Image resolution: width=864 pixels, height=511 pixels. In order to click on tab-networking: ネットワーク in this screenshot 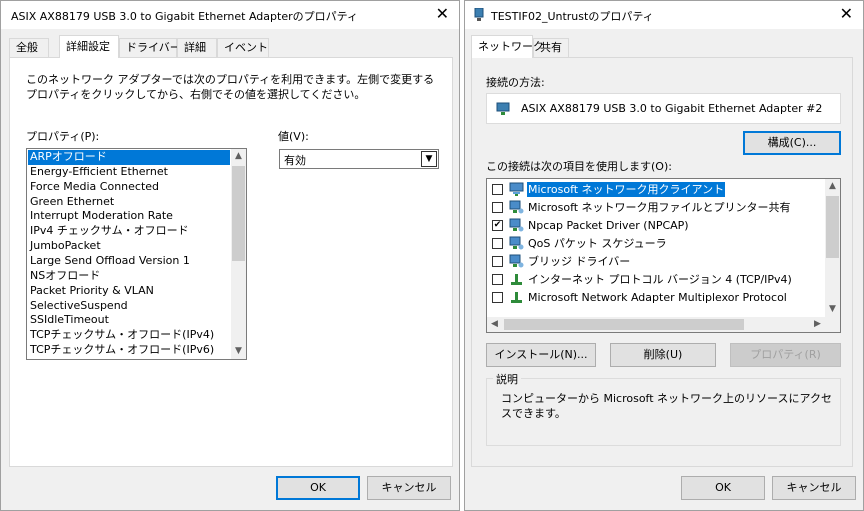, I will do `click(507, 46)`.